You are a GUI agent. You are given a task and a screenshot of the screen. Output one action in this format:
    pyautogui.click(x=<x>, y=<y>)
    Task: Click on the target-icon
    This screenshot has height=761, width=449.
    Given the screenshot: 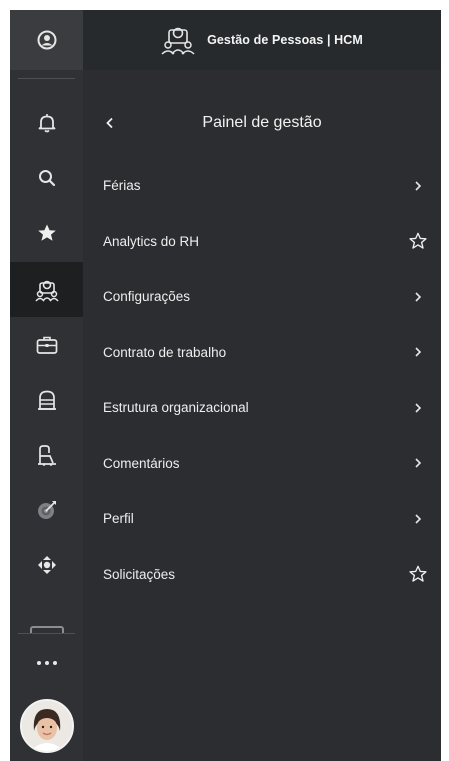 What is the action you would take?
    pyautogui.click(x=46, y=509)
    